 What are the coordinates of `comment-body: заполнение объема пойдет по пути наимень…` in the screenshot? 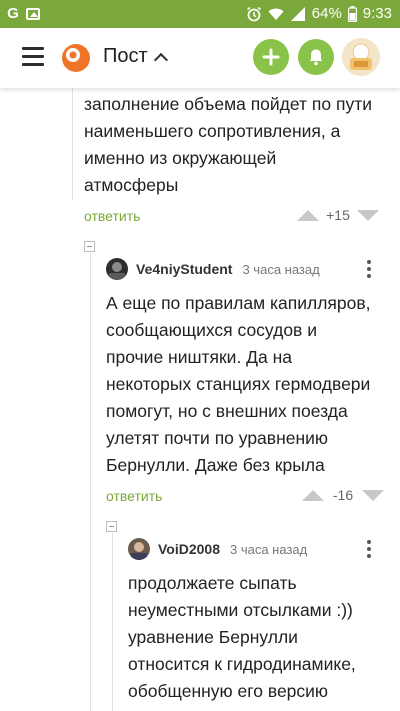 It's located at (228, 145).